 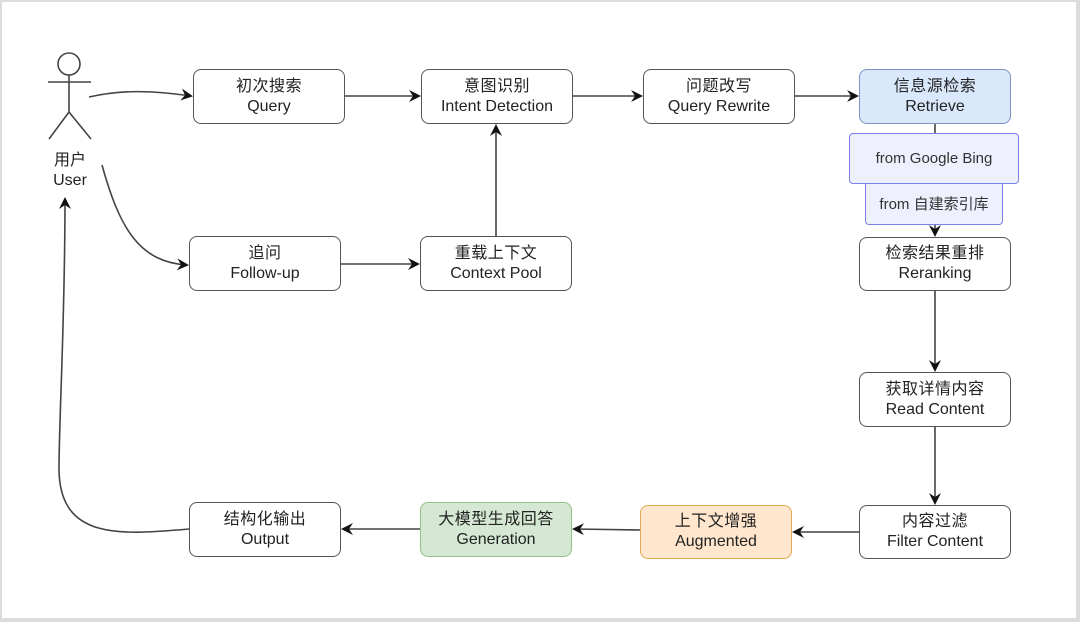 I want to click on node-source-index: from 自建索引库, so click(x=934, y=201).